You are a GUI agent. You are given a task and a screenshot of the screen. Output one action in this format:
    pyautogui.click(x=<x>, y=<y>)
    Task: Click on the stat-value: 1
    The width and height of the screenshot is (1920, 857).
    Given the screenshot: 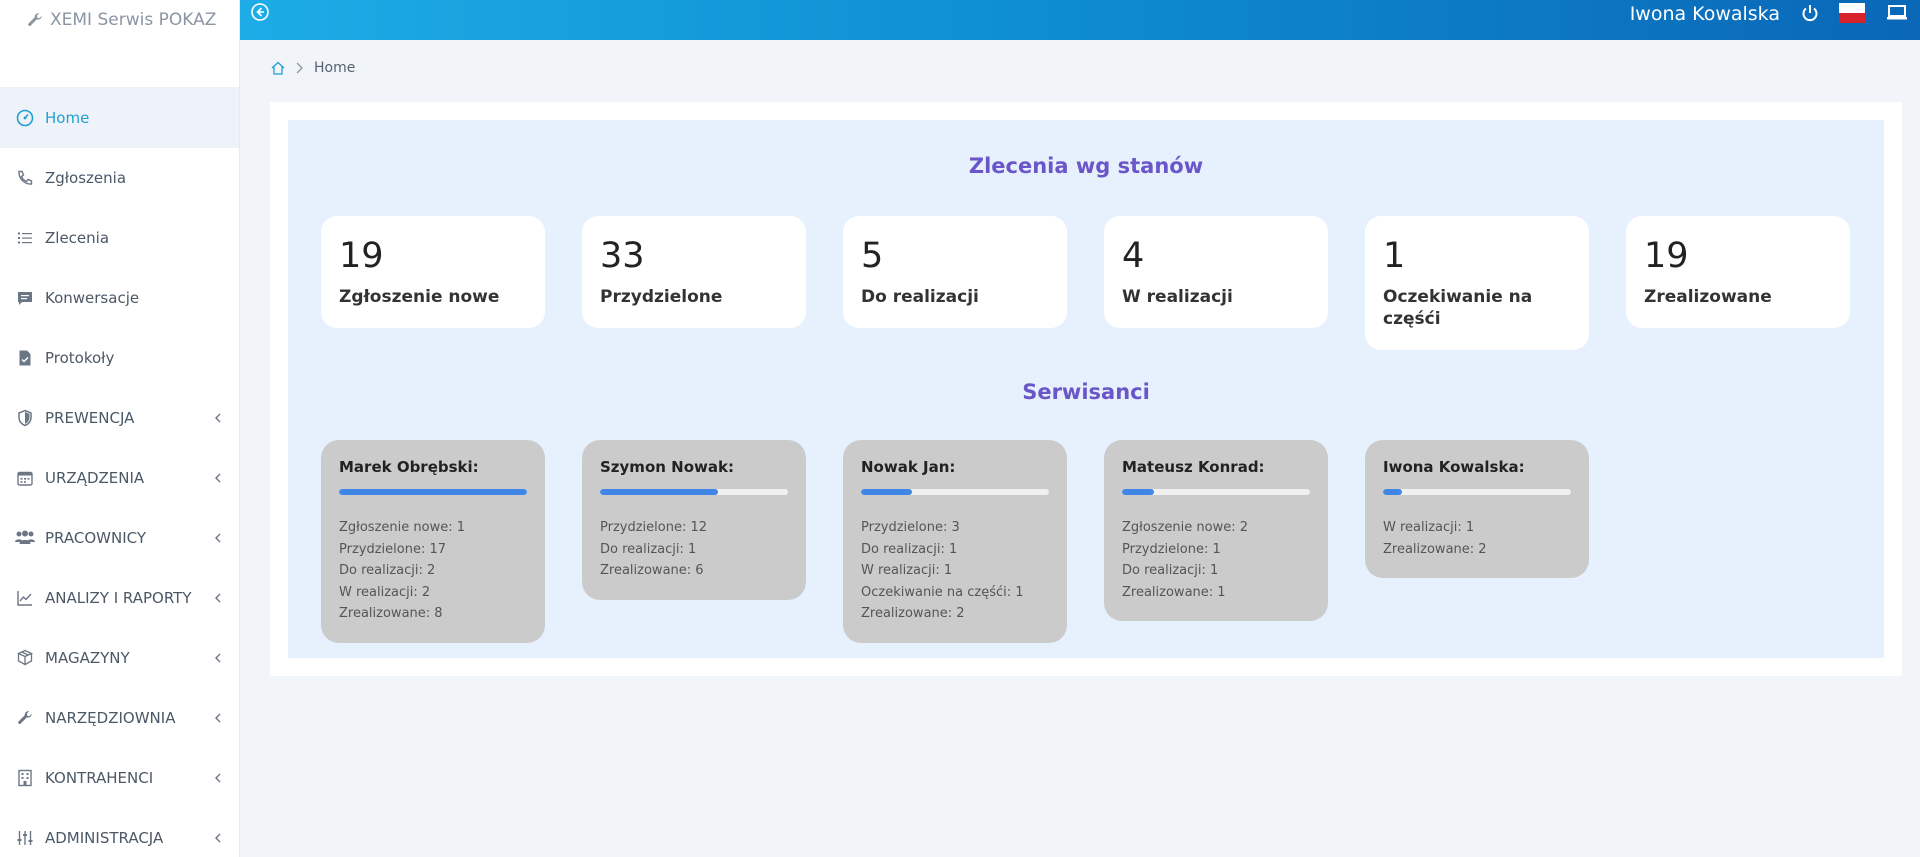 What is the action you would take?
    pyautogui.click(x=1394, y=256)
    